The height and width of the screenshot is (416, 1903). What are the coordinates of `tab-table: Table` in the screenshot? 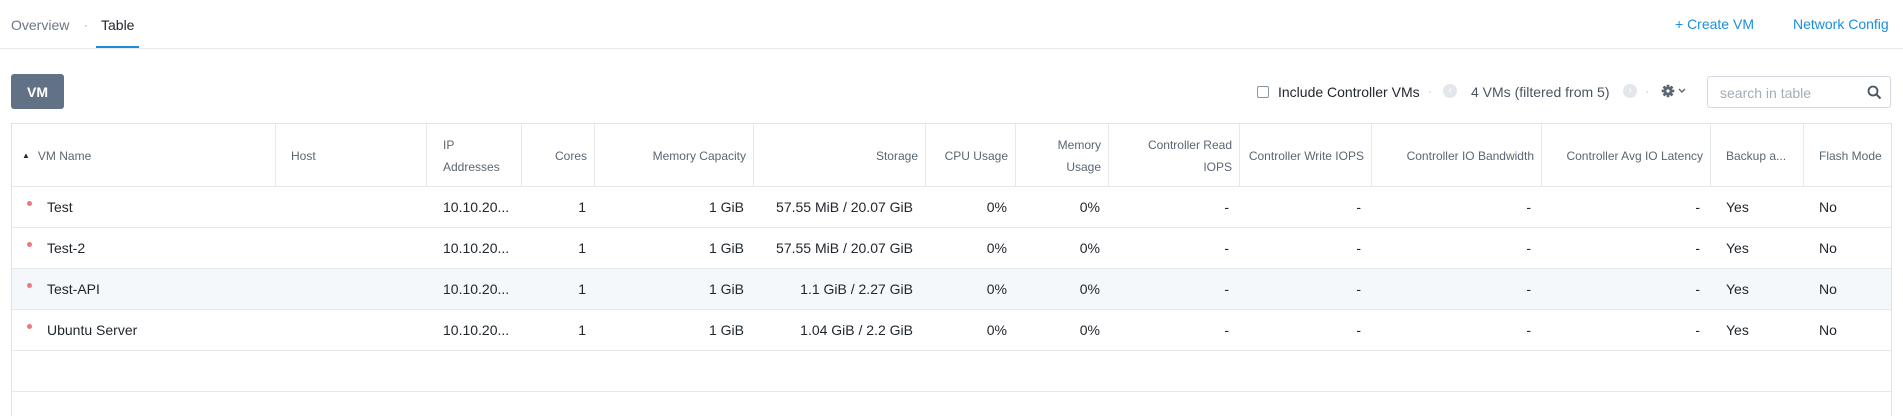 It's located at (117, 25).